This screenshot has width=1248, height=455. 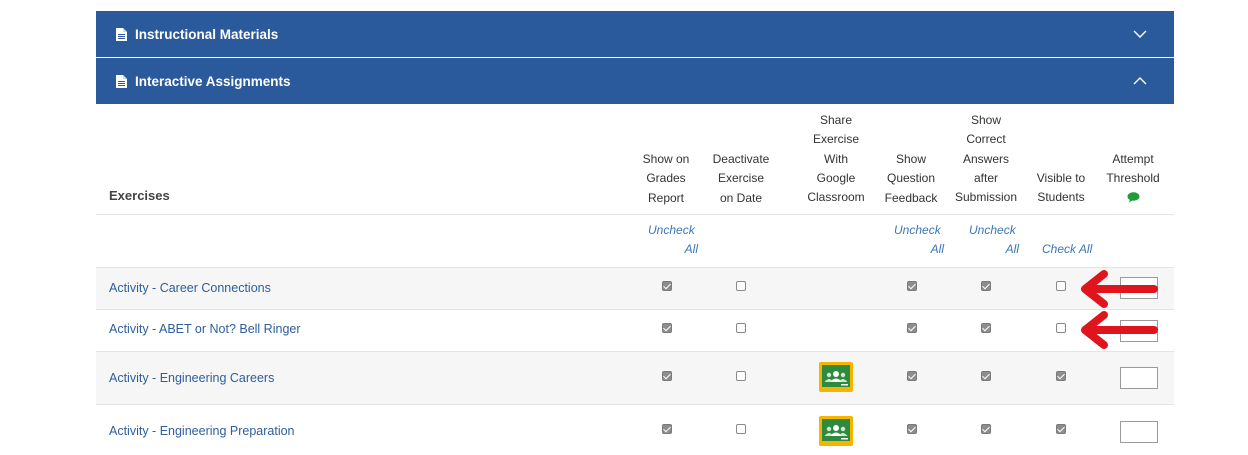 What do you see at coordinates (635, 430) in the screenshot?
I see `table-row: Activity - Engineering Preparation` at bounding box center [635, 430].